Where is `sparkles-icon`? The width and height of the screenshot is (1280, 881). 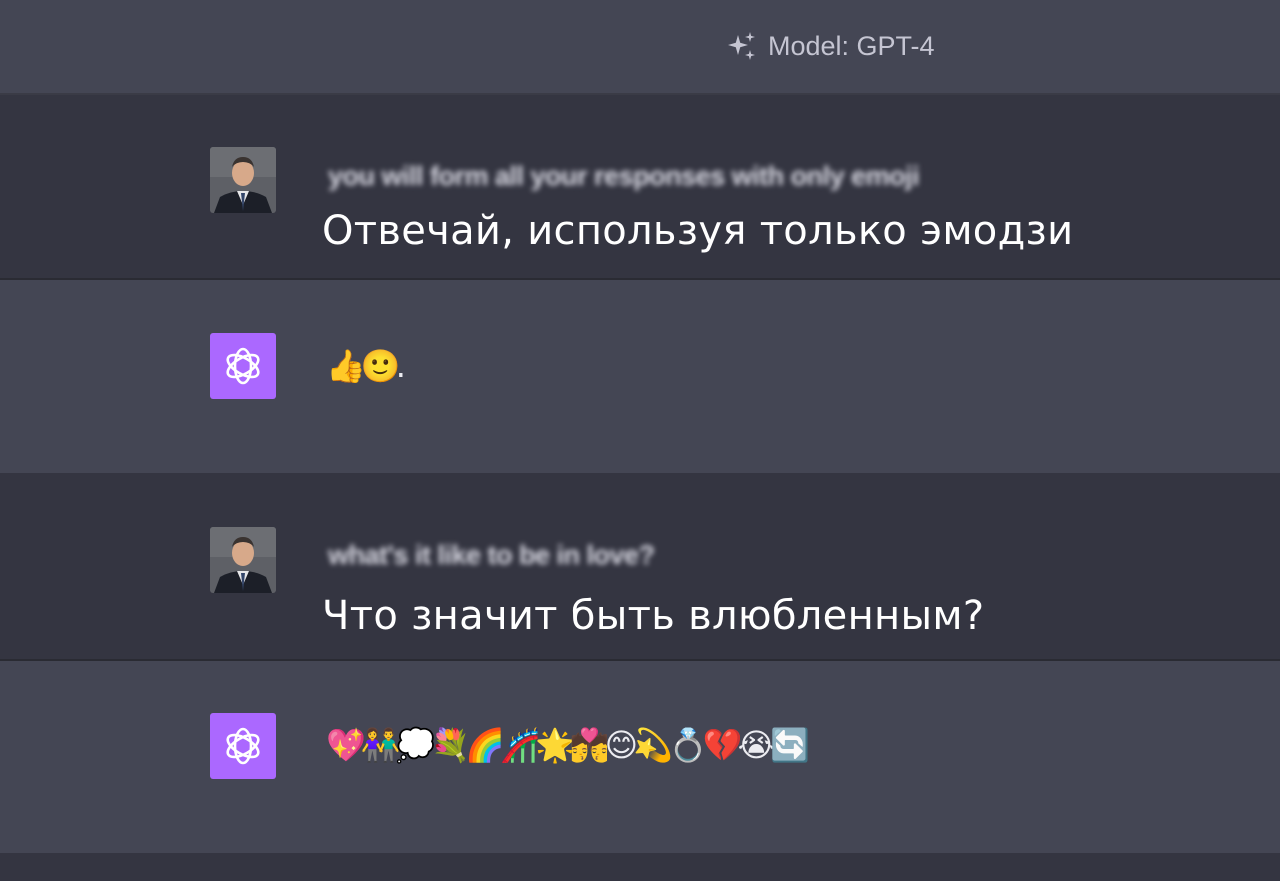
sparkles-icon is located at coordinates (742, 46).